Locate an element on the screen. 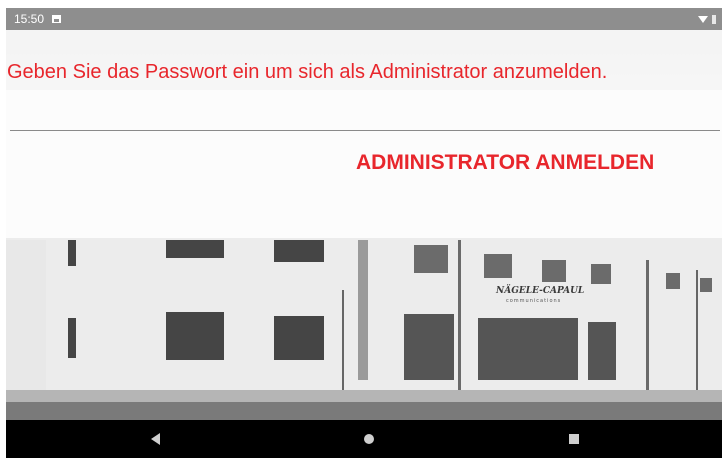 Image resolution: width=724 pixels, height=458 pixels. screen-frame-left is located at coordinates (3, 229).